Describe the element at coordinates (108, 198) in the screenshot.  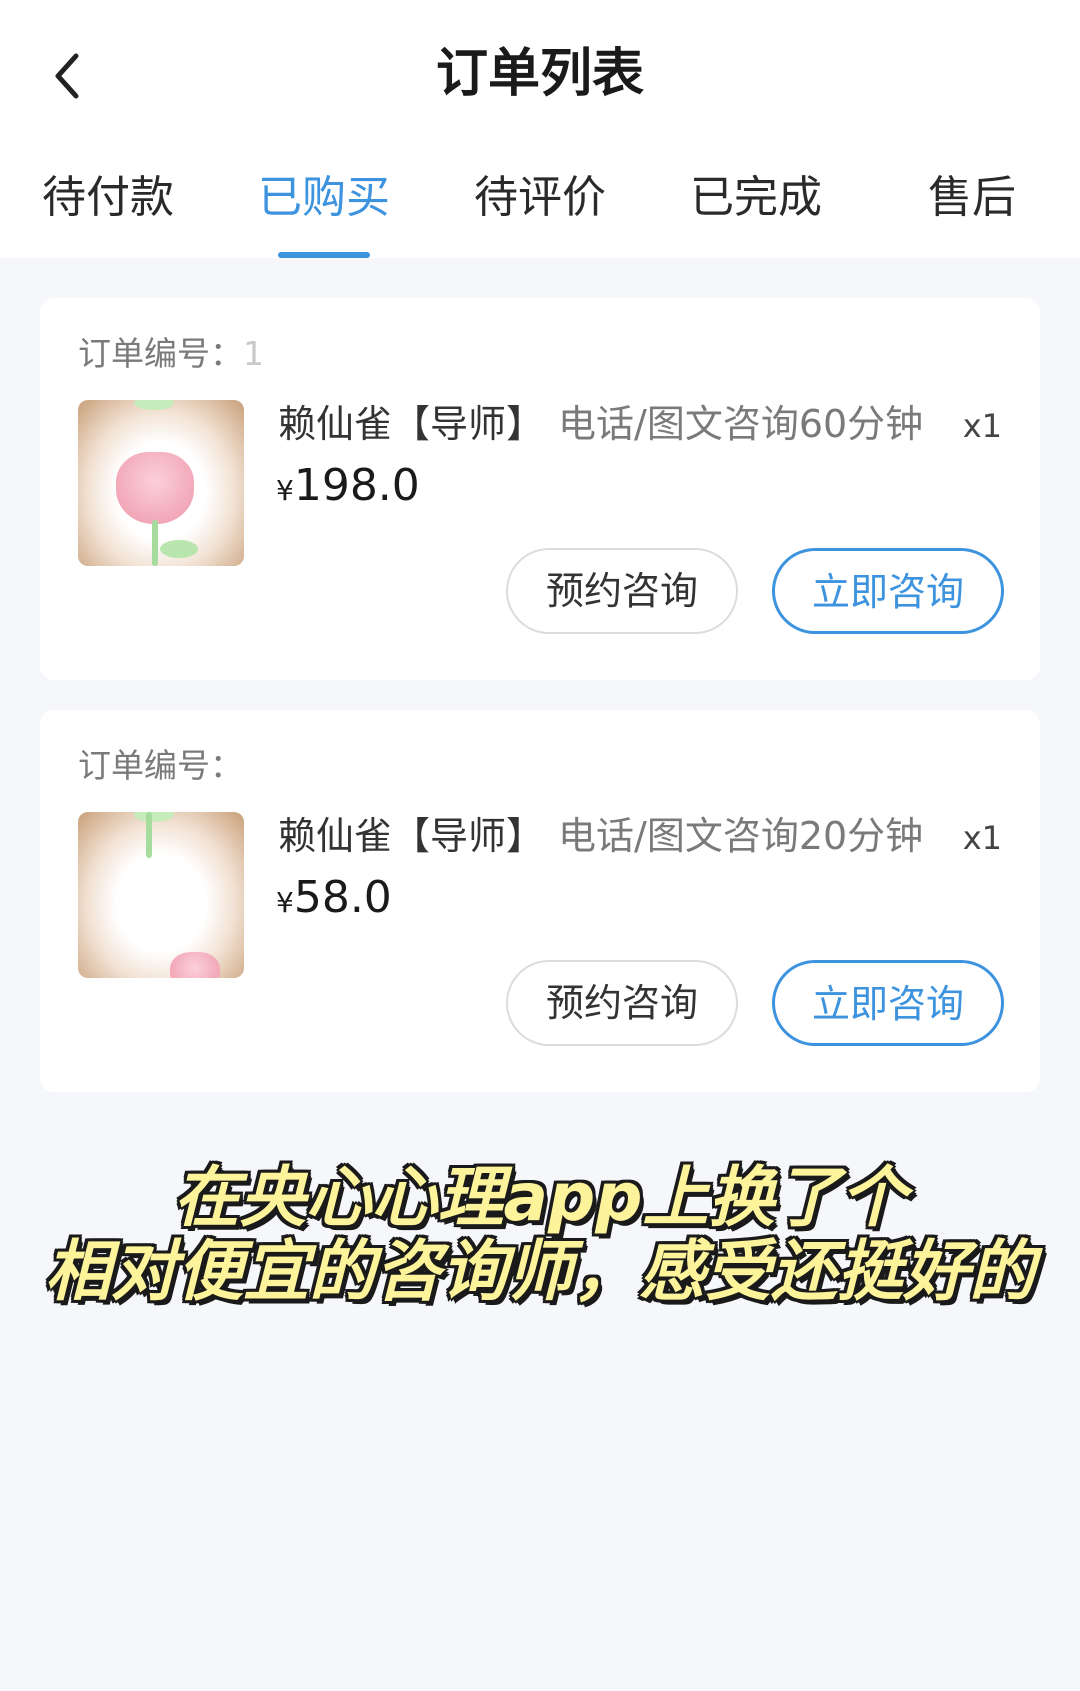
I see `tab-pending-payment: 待付款` at that location.